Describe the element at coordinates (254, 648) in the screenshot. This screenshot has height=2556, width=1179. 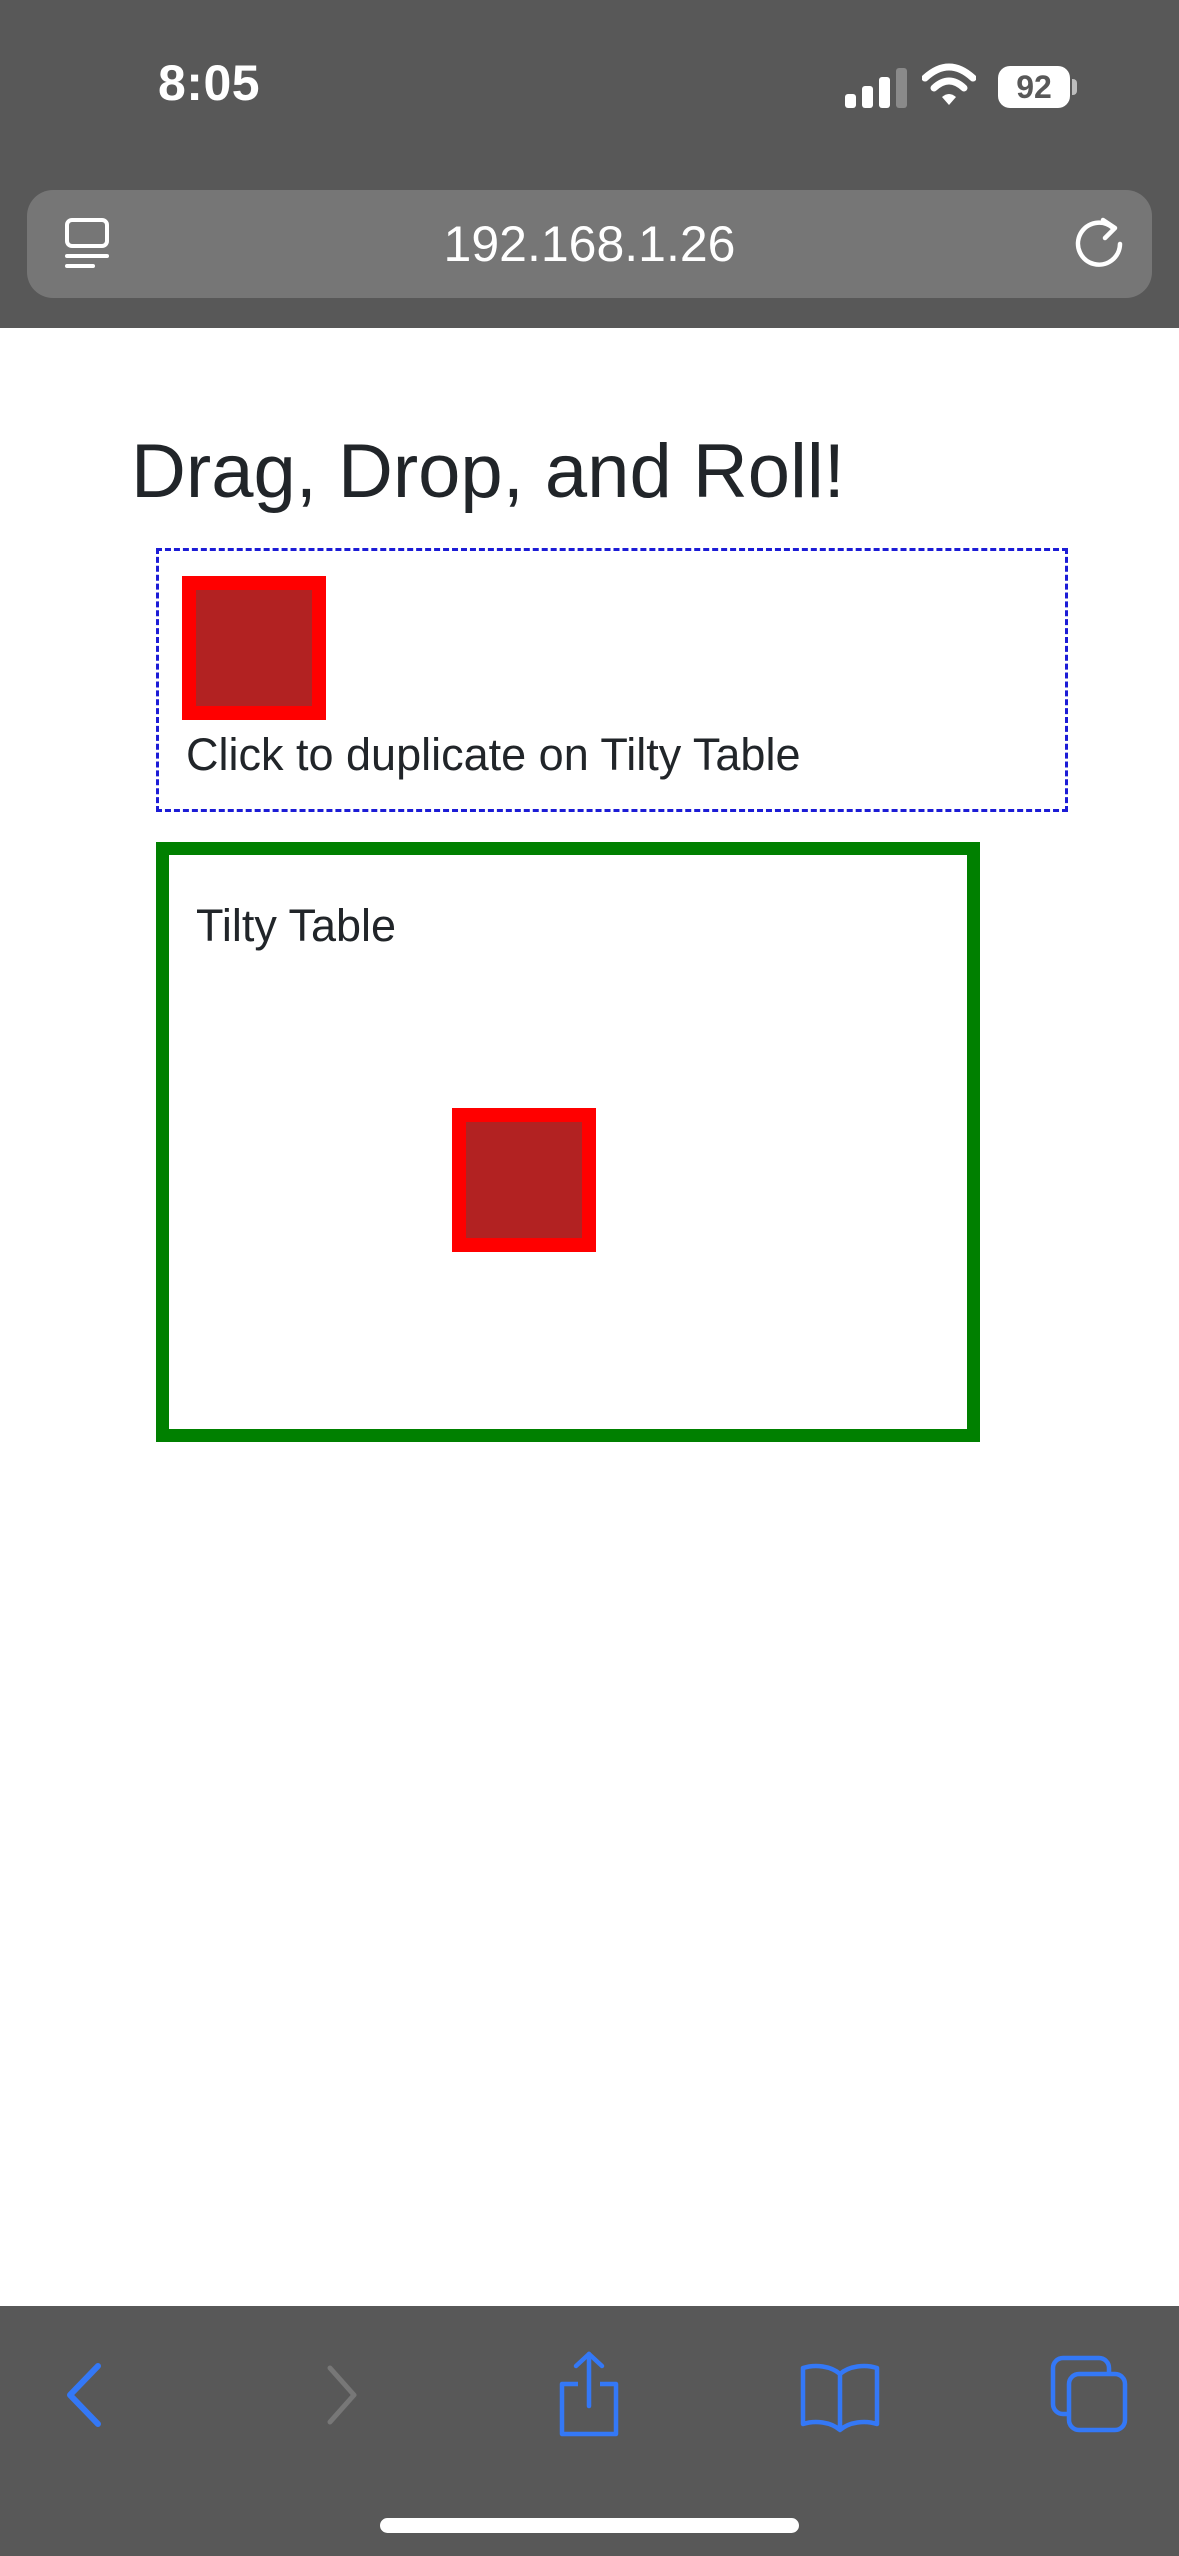
I see `palette-square` at that location.